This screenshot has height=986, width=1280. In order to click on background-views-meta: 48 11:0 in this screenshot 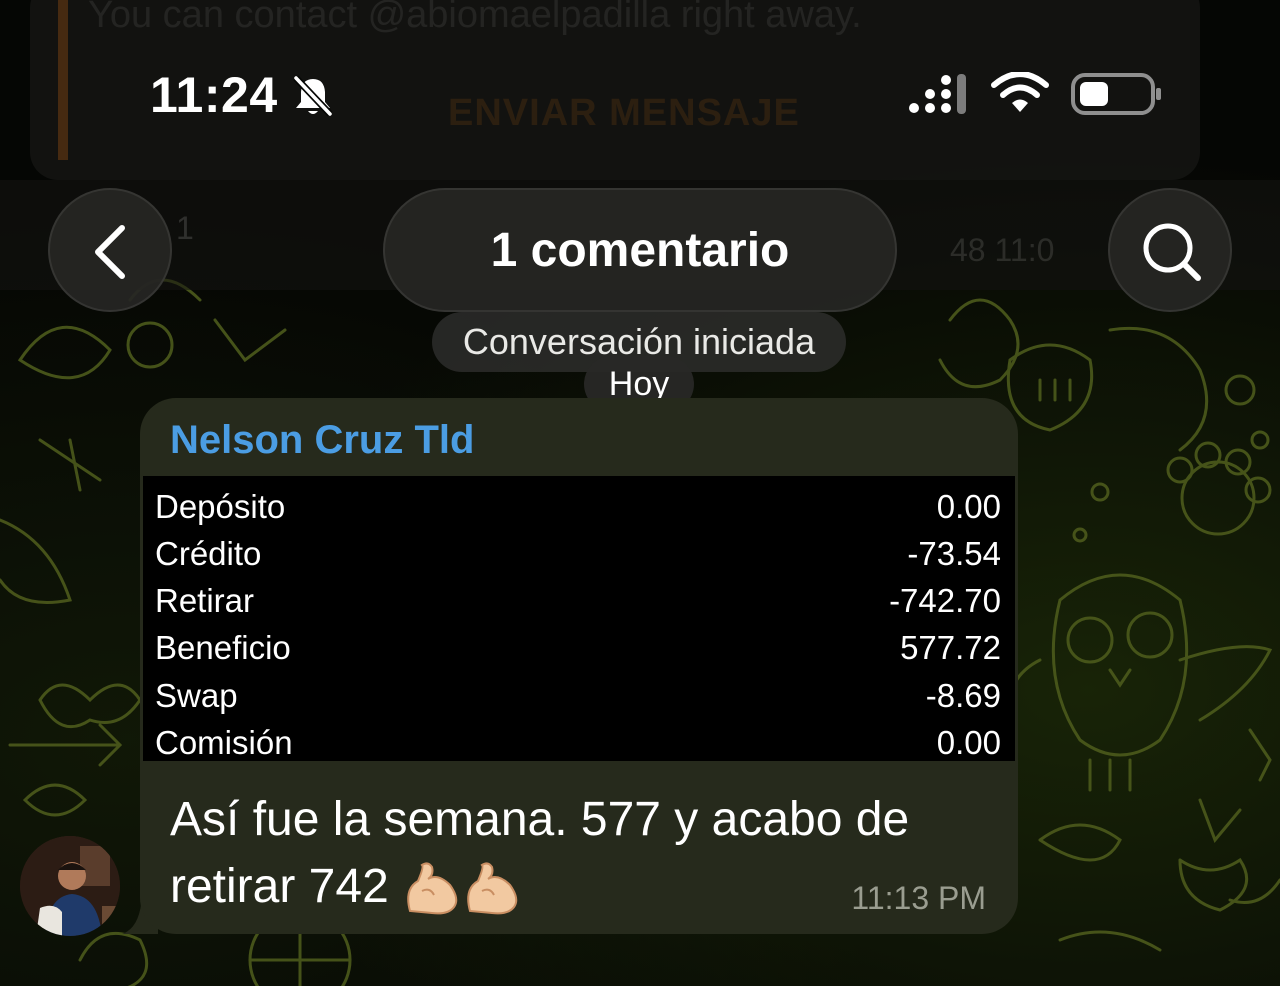, I will do `click(1002, 250)`.